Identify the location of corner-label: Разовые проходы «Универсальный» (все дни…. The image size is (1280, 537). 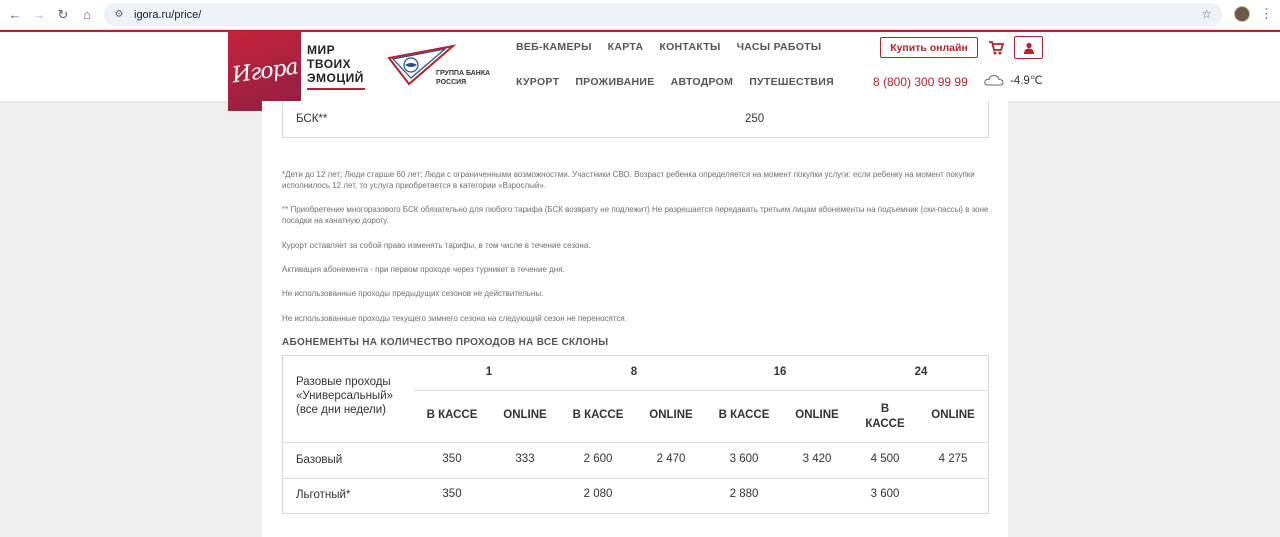
(344, 396).